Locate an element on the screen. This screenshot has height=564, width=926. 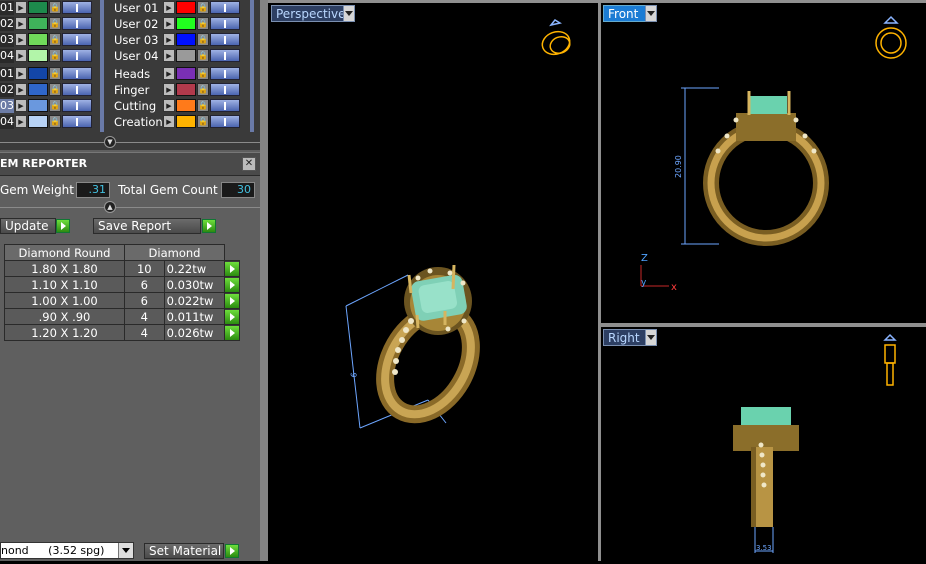
layer-row: User 01 ▶ 🔒 is located at coordinates (175, 7).